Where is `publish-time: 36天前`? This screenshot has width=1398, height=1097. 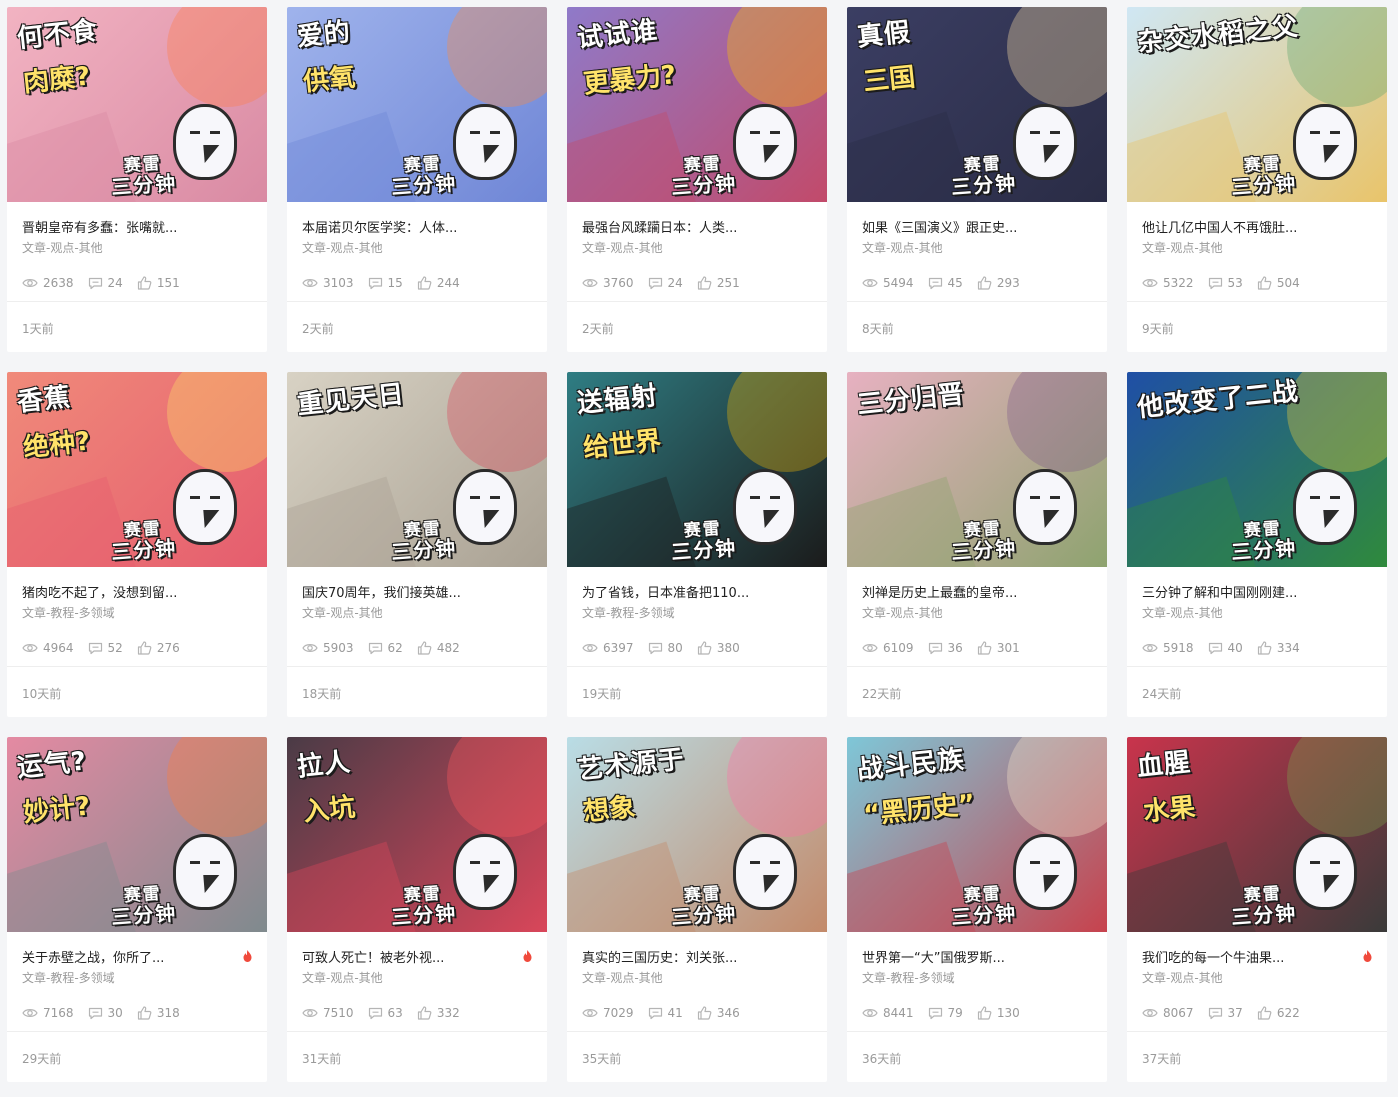 publish-time: 36天前 is located at coordinates (882, 1059).